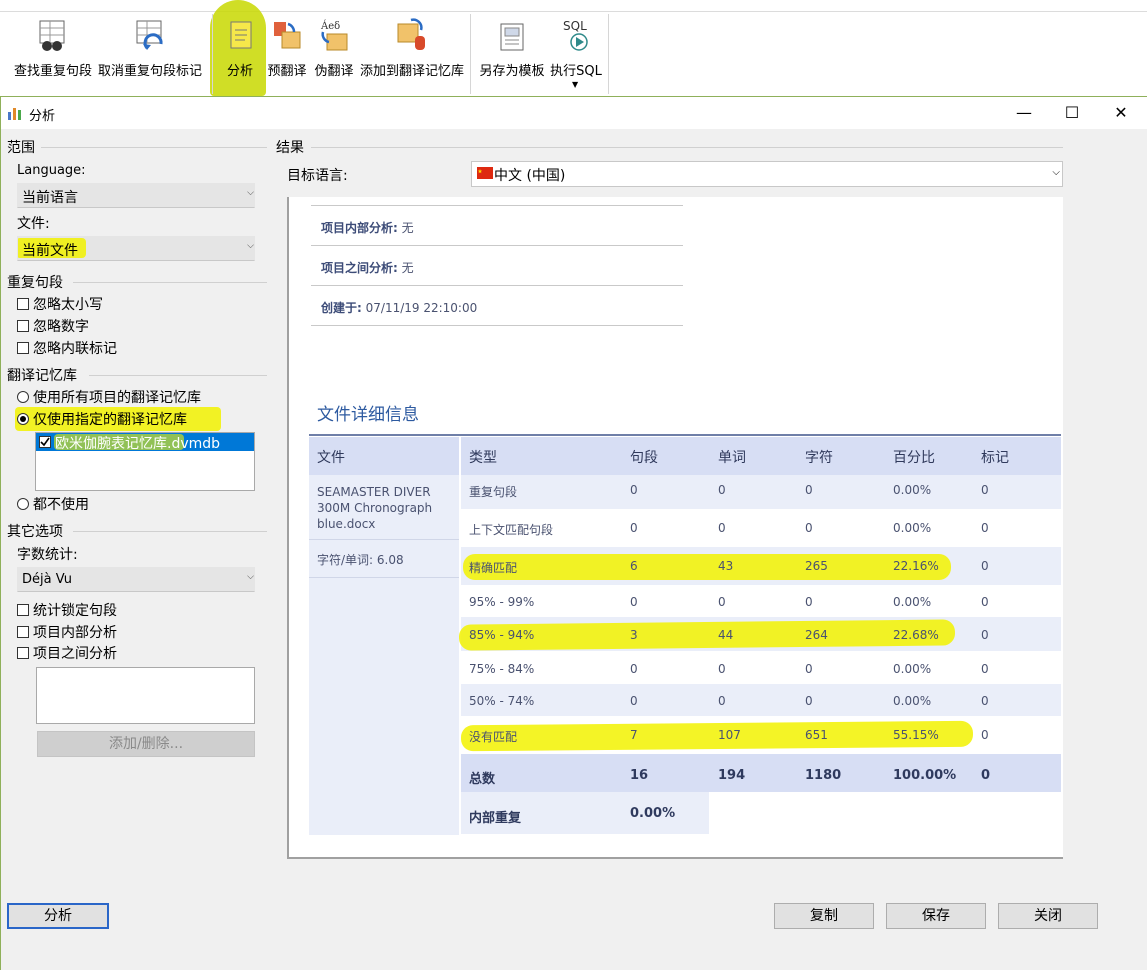  Describe the element at coordinates (707, 567) in the screenshot. I see `exact-match-highlight-mark` at that location.